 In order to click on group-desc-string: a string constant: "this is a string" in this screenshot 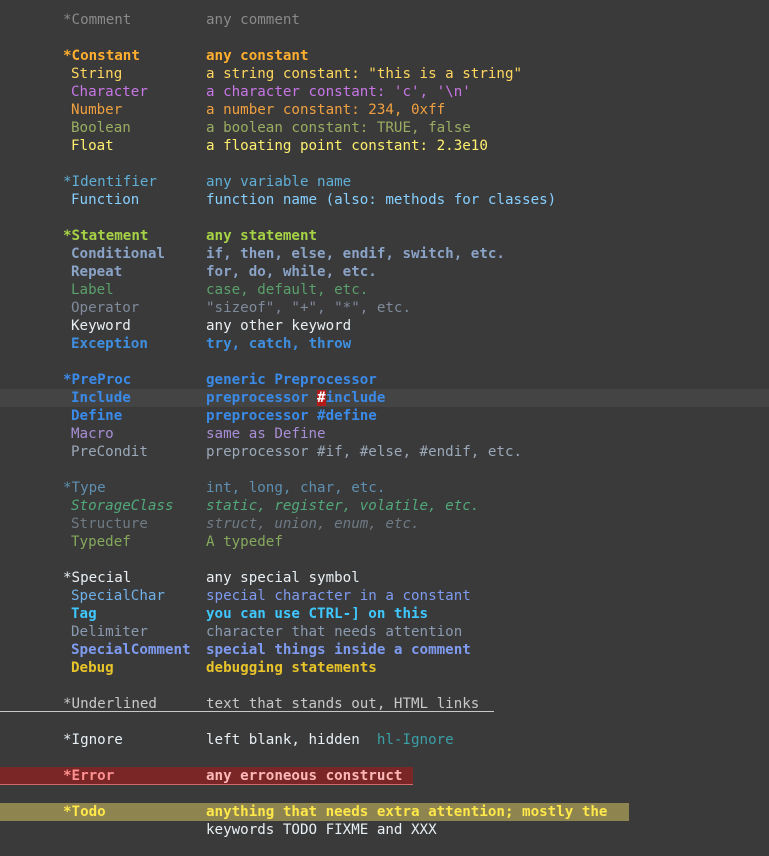, I will do `click(364, 74)`.